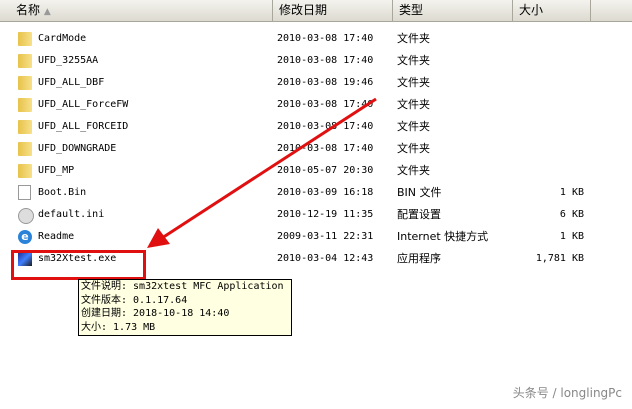 The width and height of the screenshot is (632, 409). I want to click on tooltip-created: 创建日期: 2018-10-18 14:40, so click(155, 313).